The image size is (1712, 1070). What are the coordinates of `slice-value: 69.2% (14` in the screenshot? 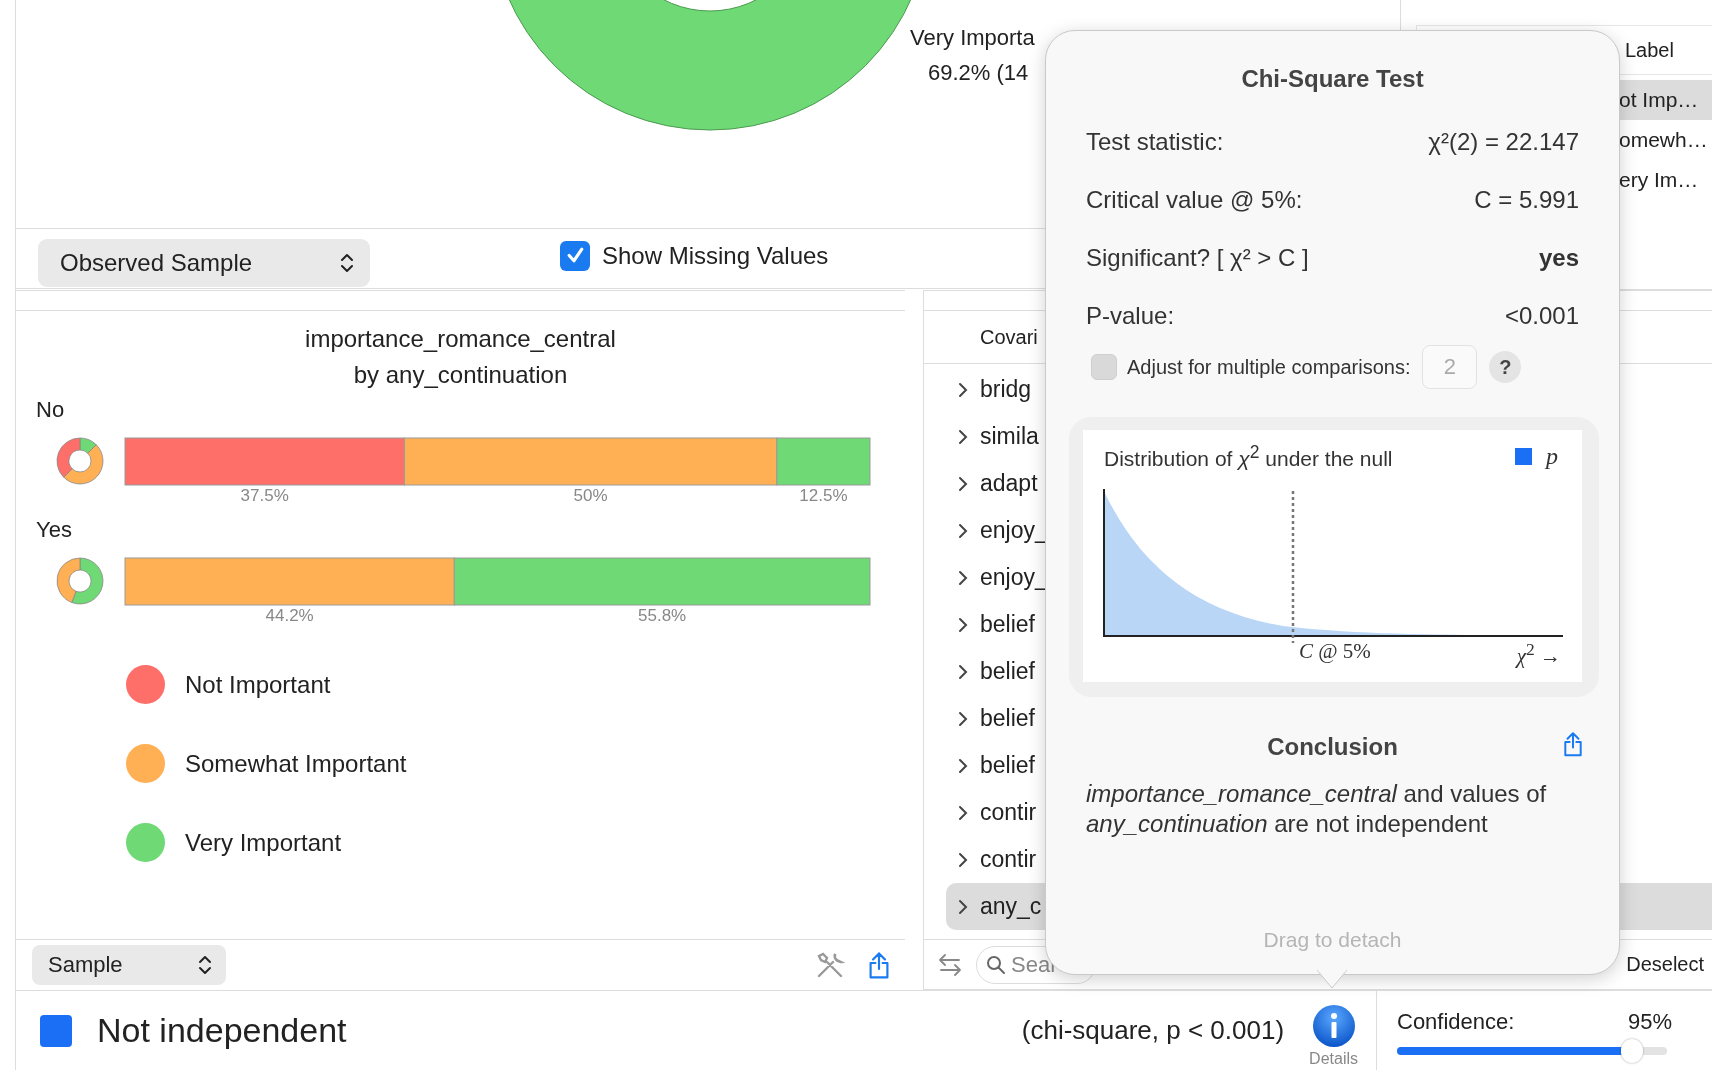 It's located at (978, 72).